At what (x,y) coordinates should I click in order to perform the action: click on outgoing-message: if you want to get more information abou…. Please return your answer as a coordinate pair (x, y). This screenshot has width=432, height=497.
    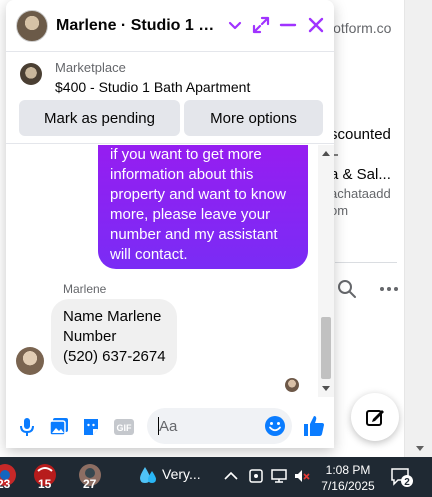
    Looking at the image, I should click on (203, 207).